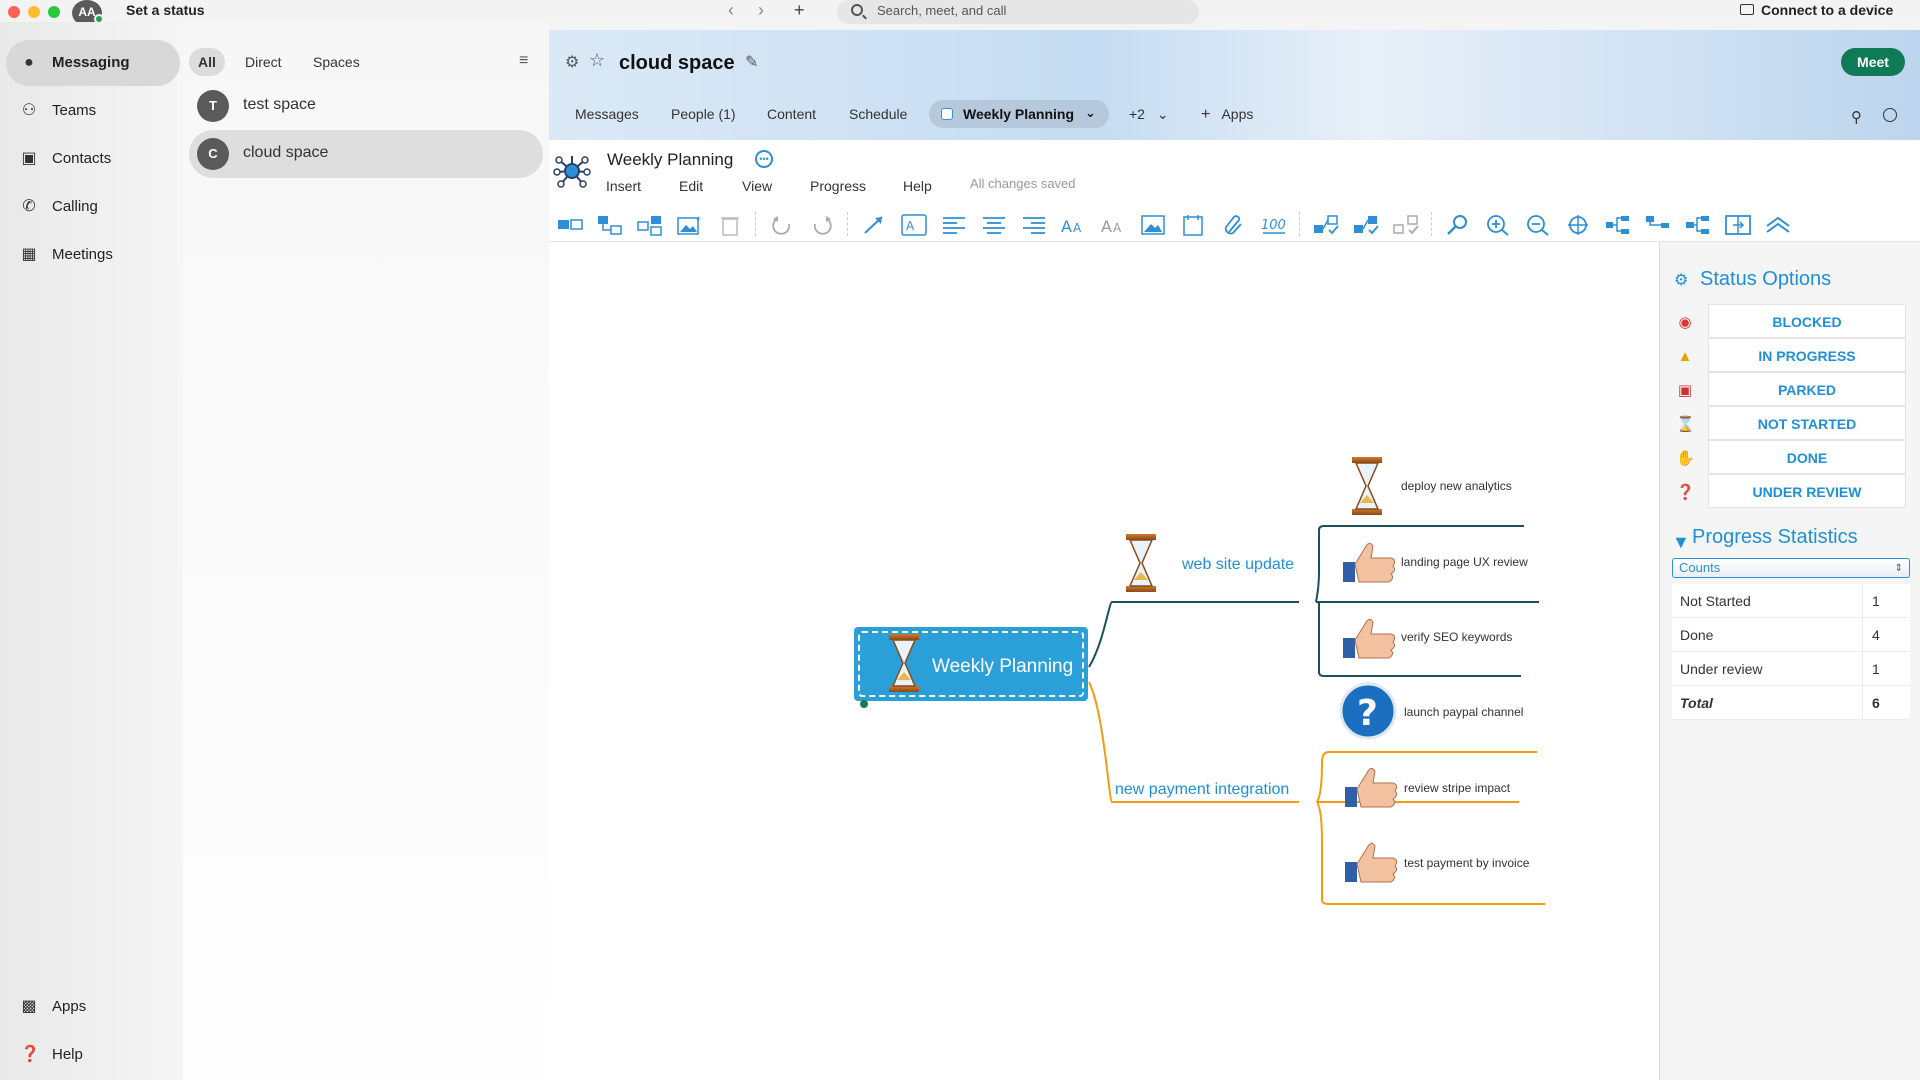 This screenshot has height=1080, width=1920. Describe the element at coordinates (730, 225) in the screenshot. I see `delete-icon` at that location.